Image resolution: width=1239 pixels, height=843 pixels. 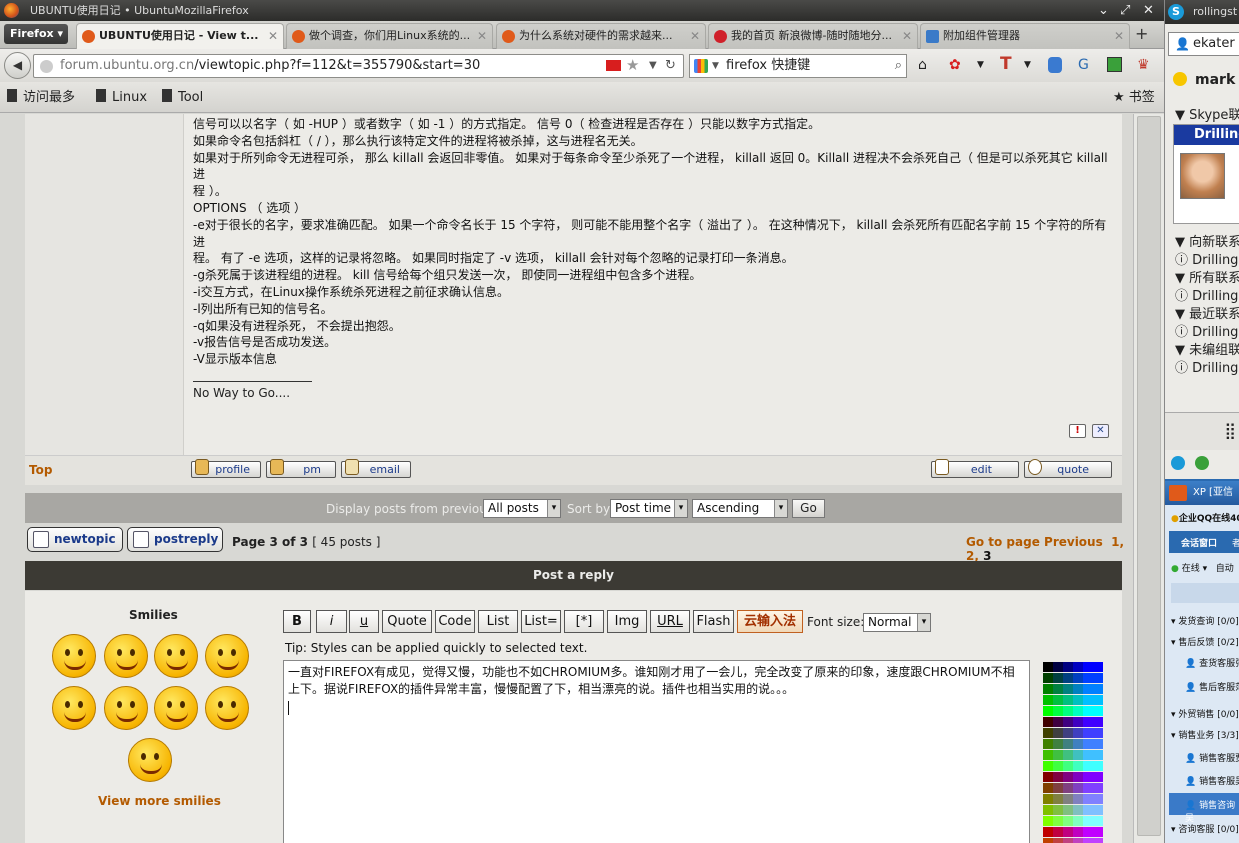 What do you see at coordinates (713, 621) in the screenshot?
I see `flash-button: Flash` at bounding box center [713, 621].